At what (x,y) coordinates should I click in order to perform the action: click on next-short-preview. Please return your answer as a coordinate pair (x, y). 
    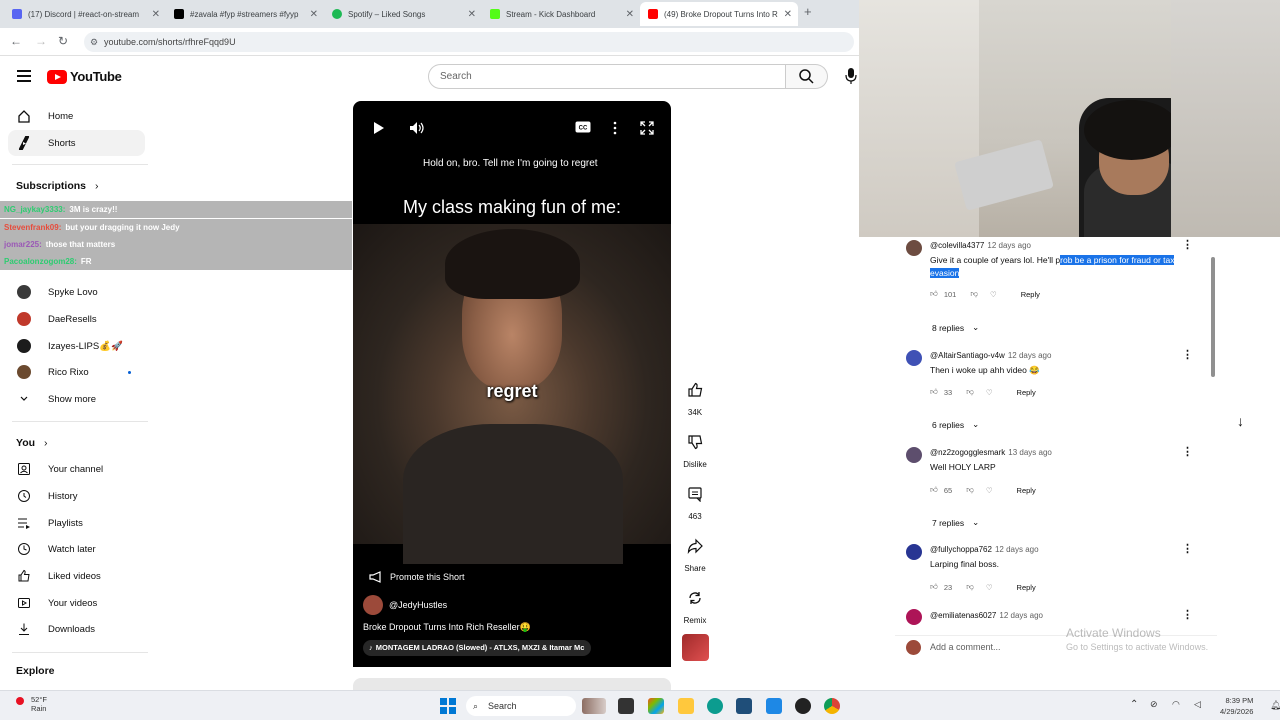
    Looking at the image, I should click on (512, 684).